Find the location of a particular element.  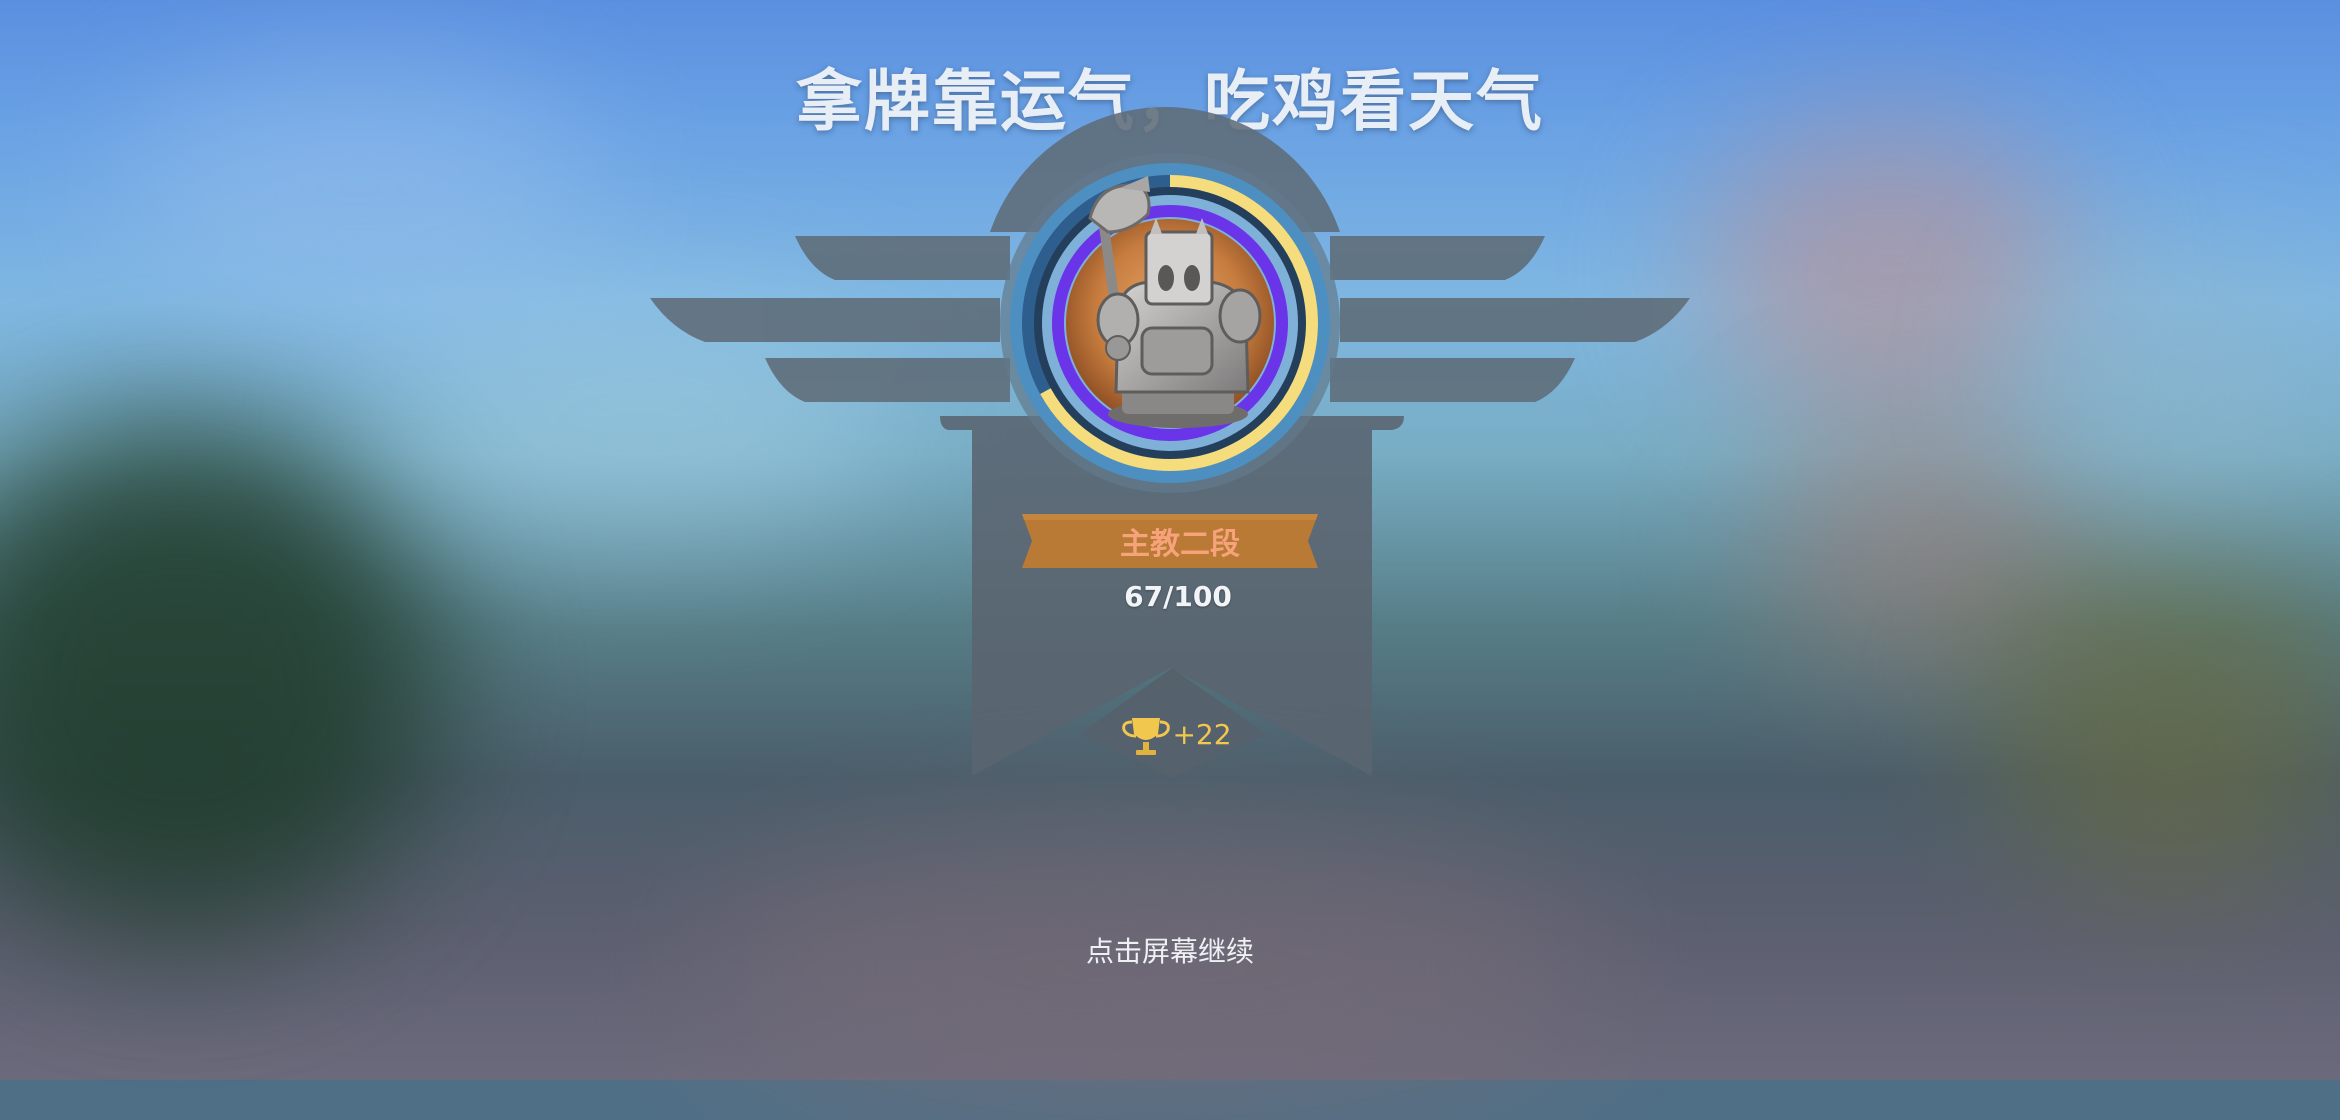

rank-name: 主教二段 is located at coordinates (1180, 544).